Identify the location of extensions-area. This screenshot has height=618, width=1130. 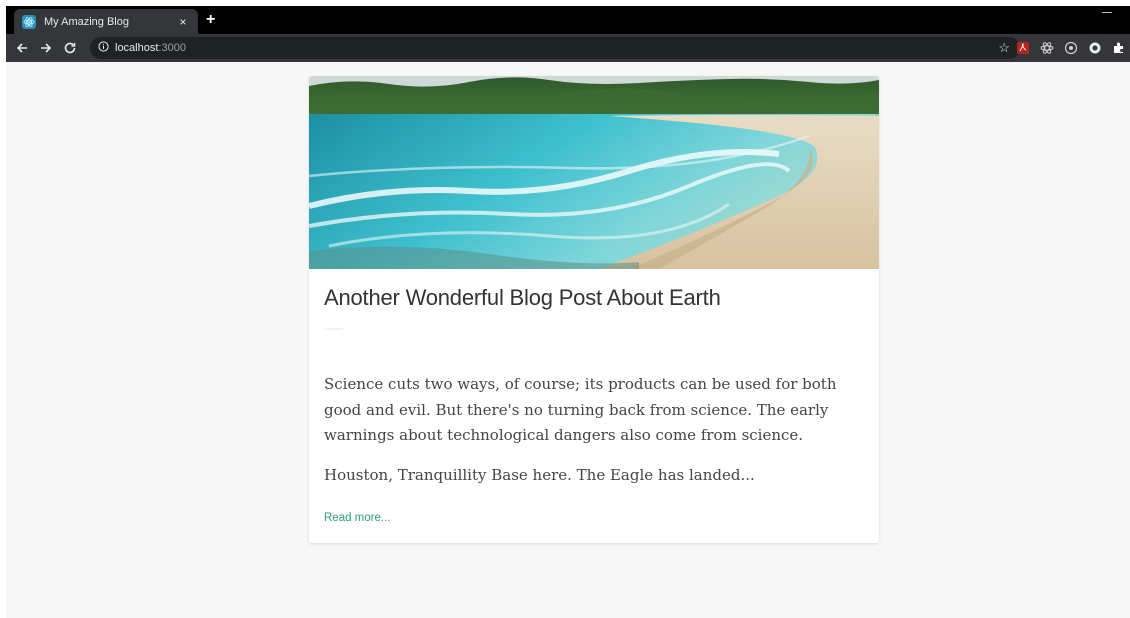
(1073, 48).